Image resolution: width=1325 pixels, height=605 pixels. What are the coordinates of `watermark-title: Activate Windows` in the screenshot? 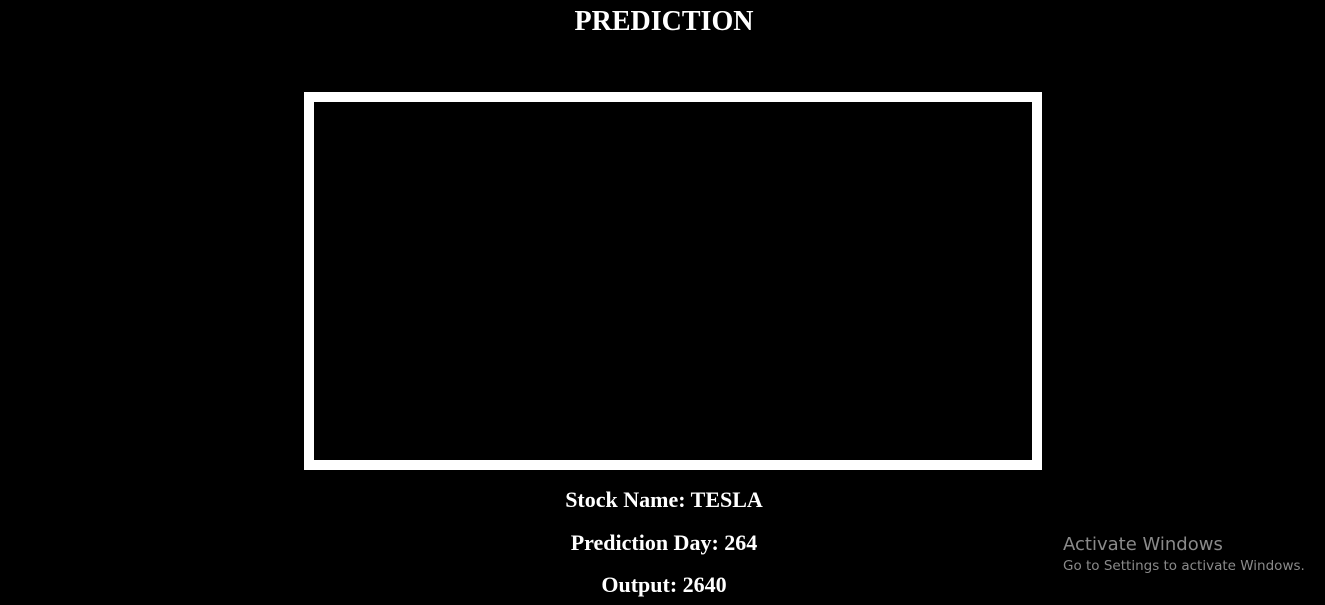 It's located at (1143, 544).